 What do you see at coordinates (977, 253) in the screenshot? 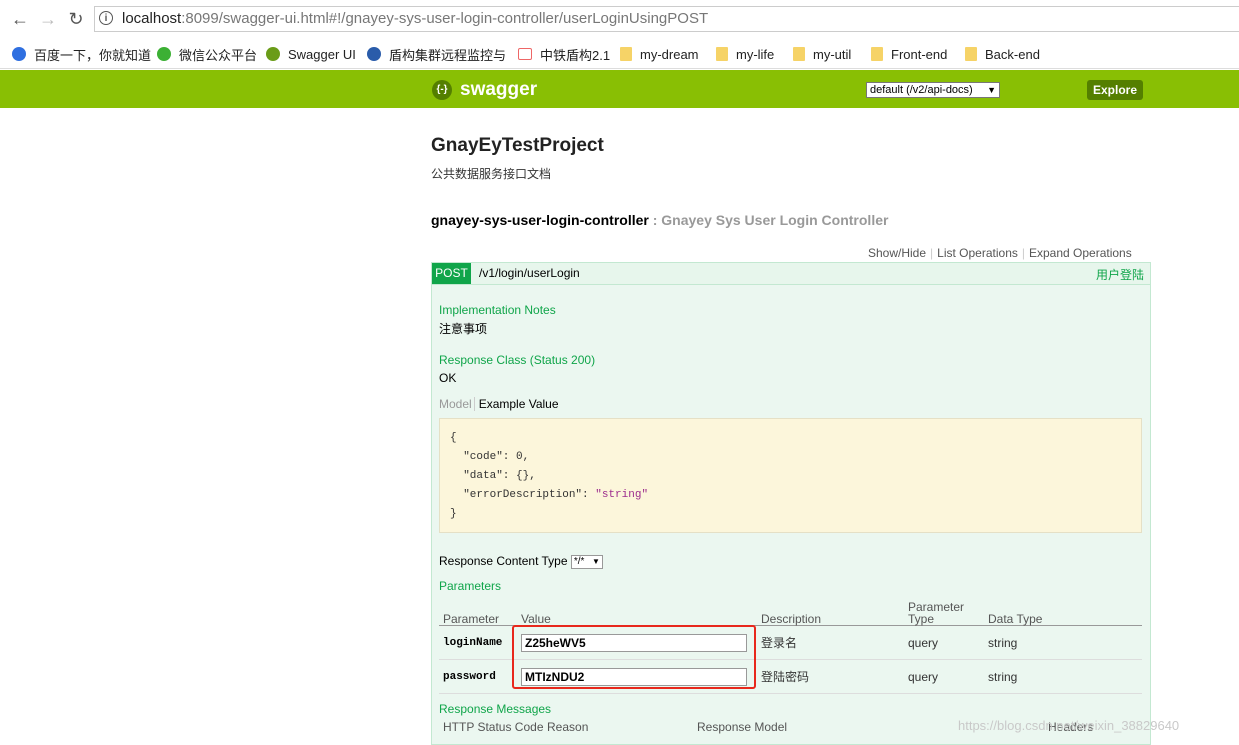
I see `list-operations-link: List Operations` at bounding box center [977, 253].